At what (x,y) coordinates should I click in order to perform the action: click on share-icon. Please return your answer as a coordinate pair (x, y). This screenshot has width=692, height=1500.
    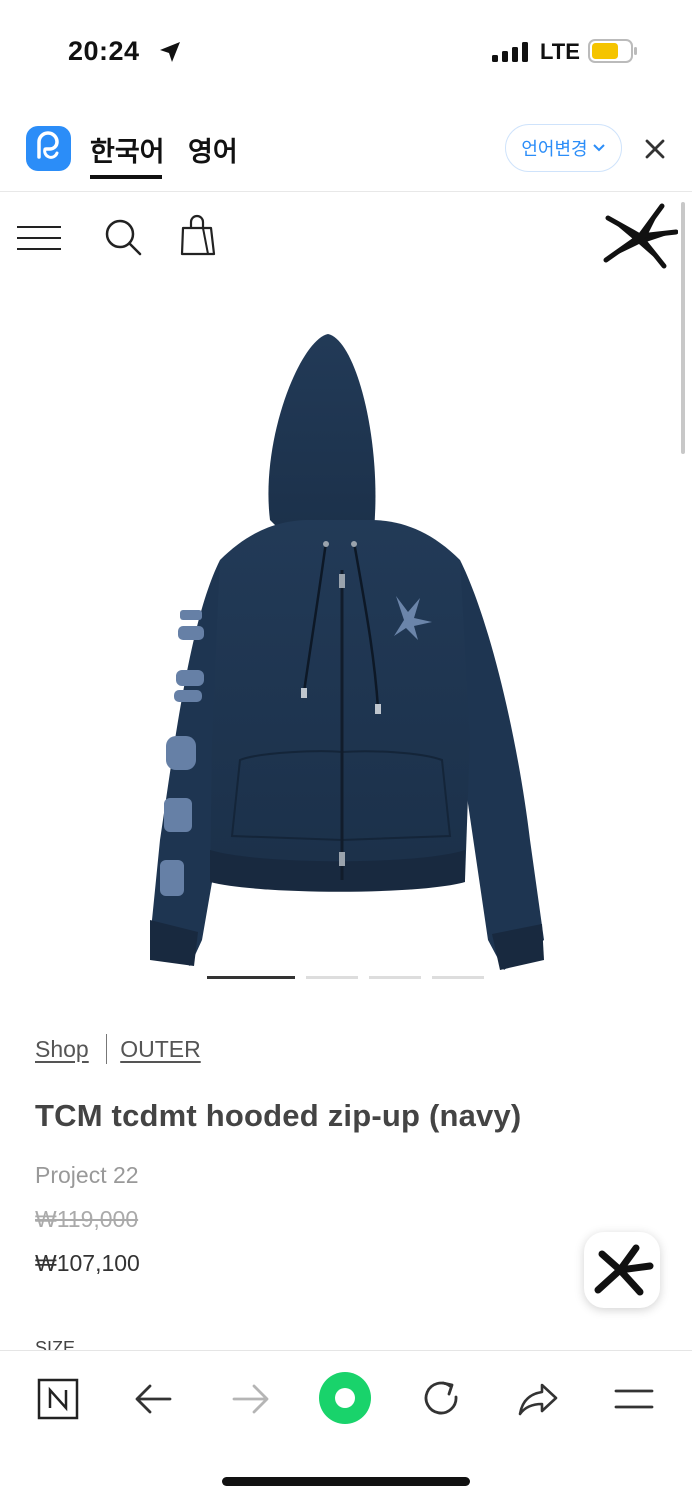
    Looking at the image, I should click on (538, 1399).